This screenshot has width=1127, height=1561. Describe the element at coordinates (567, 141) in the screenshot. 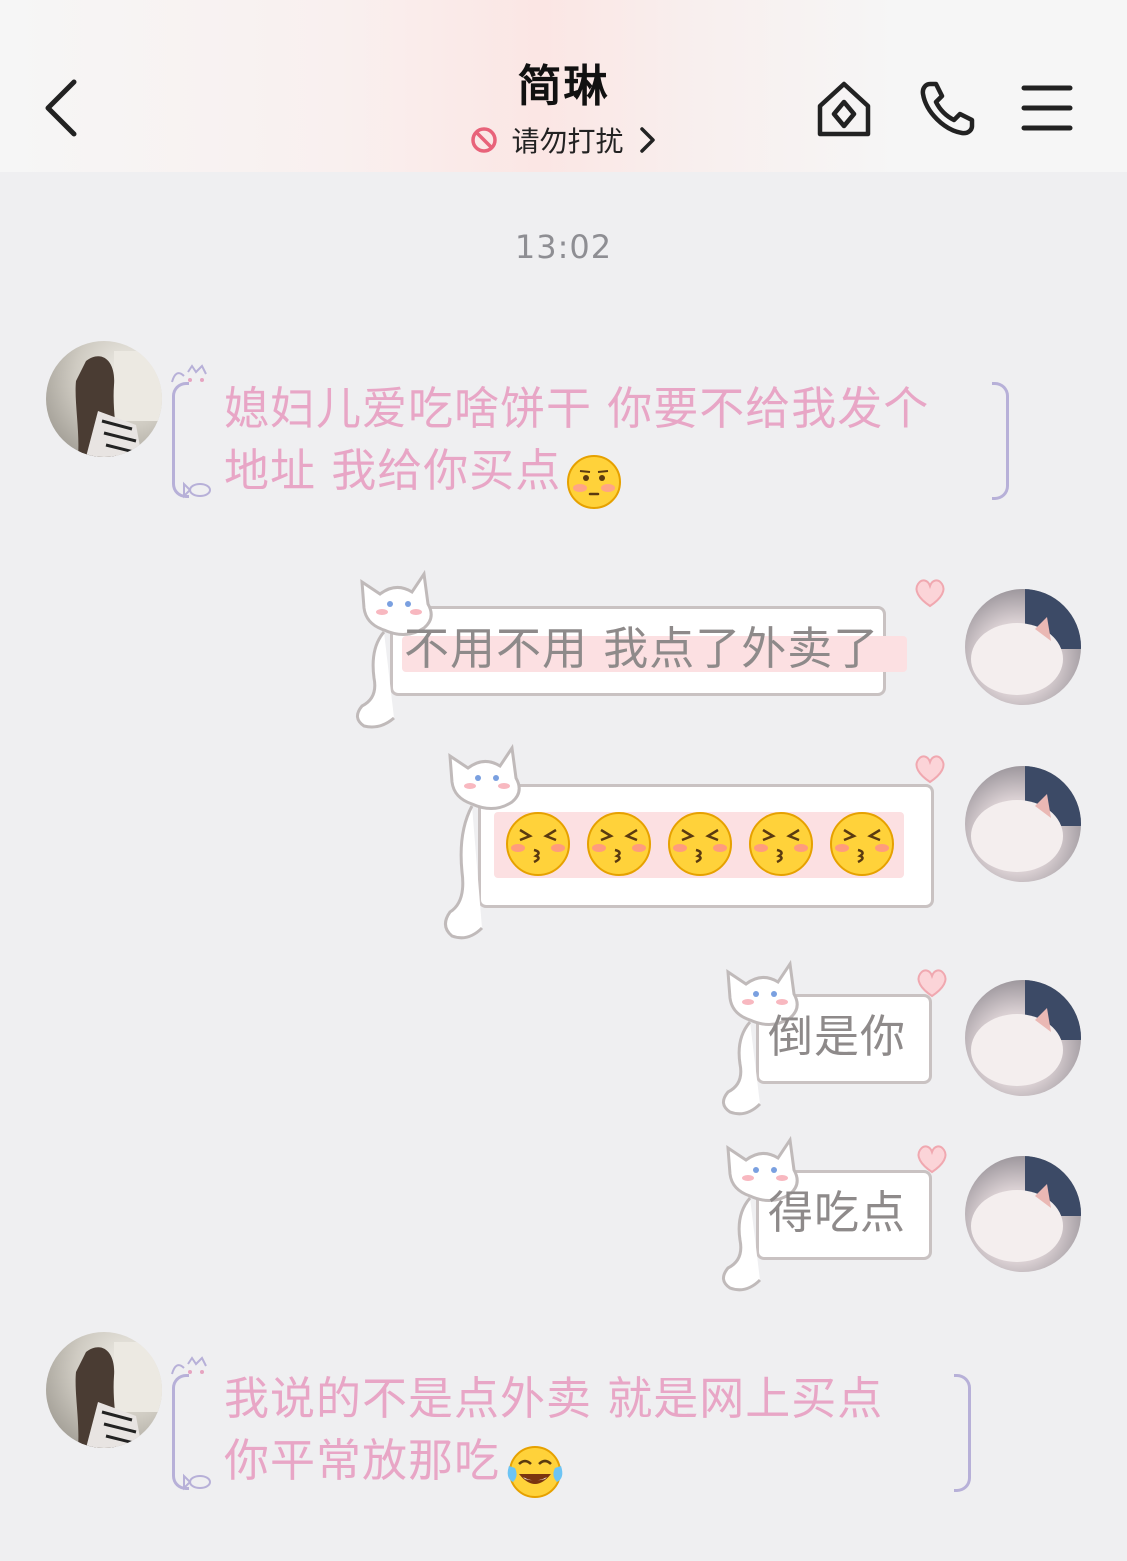

I see `status-text: 请勿打扰` at that location.